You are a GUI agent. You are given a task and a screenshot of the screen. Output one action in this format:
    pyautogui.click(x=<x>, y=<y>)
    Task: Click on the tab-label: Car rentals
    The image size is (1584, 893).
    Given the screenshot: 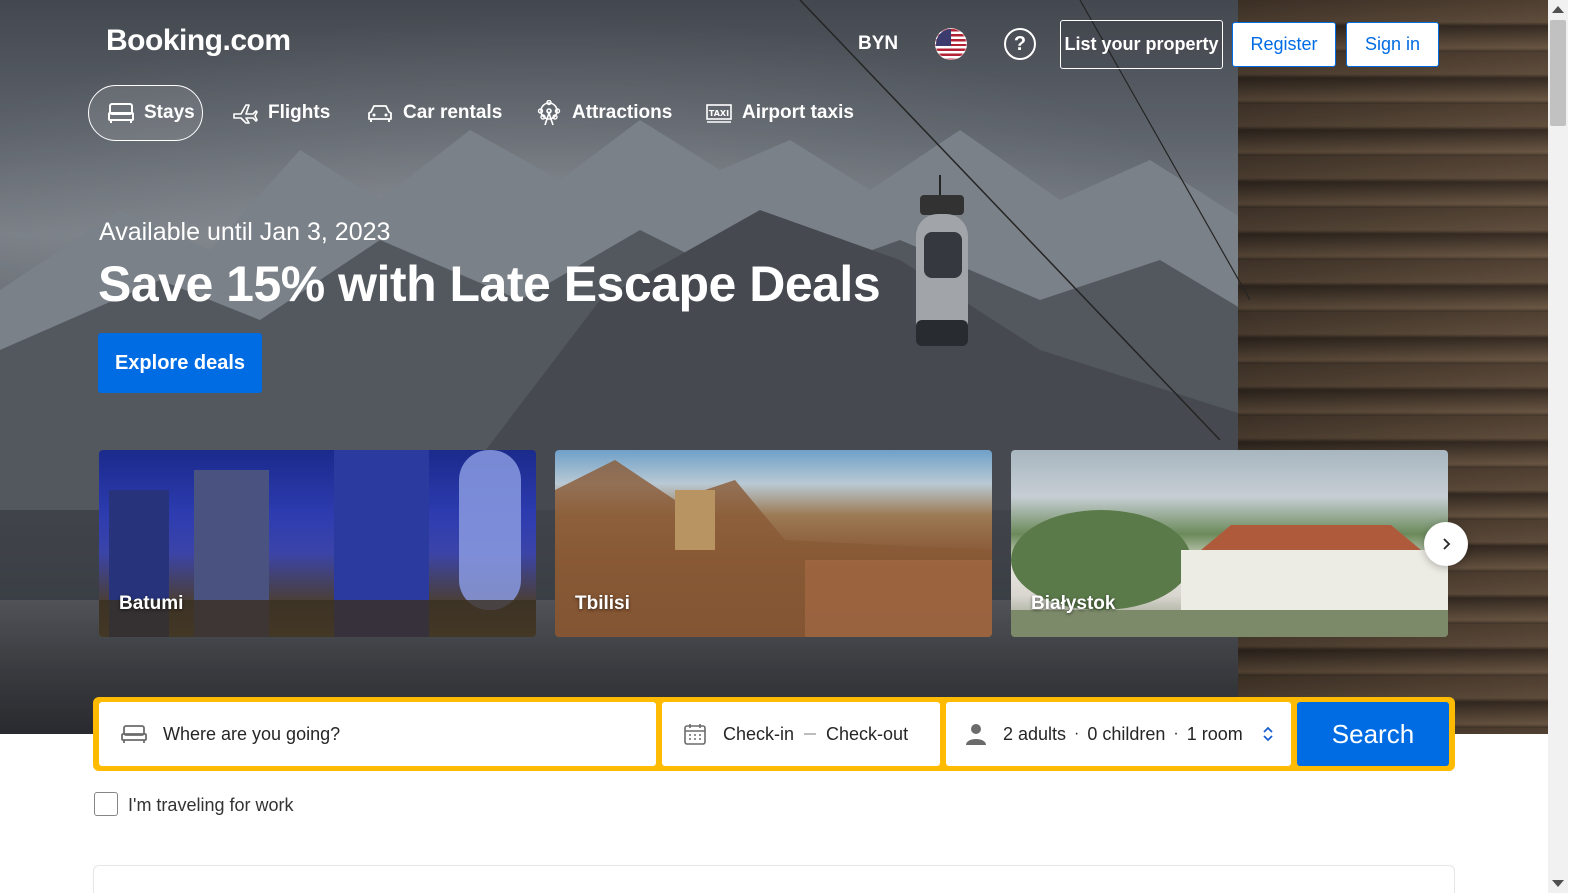 What is the action you would take?
    pyautogui.click(x=453, y=112)
    